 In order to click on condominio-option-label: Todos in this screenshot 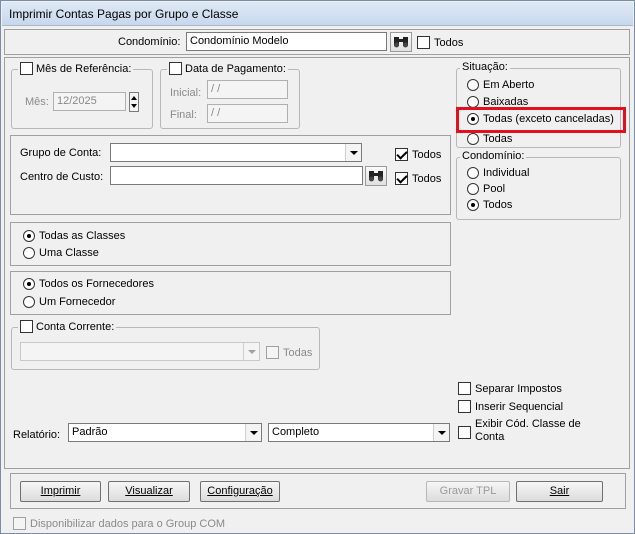, I will do `click(498, 205)`.